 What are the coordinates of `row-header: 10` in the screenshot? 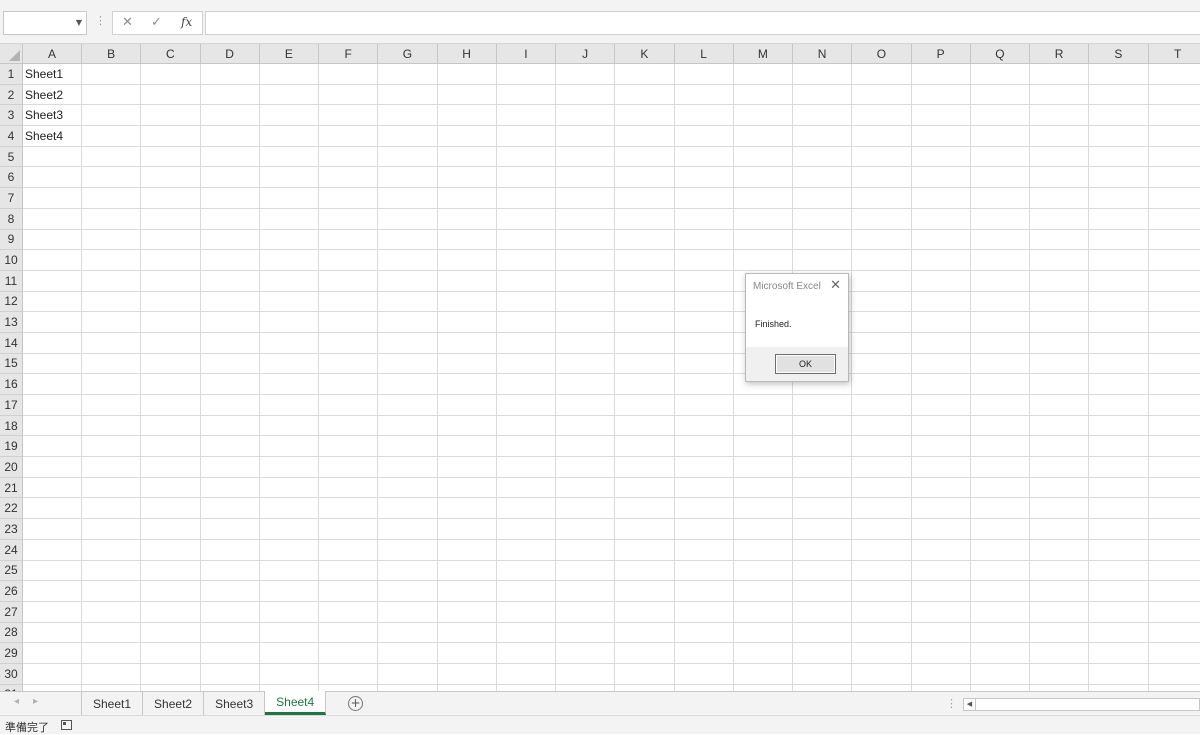 It's located at (11, 260).